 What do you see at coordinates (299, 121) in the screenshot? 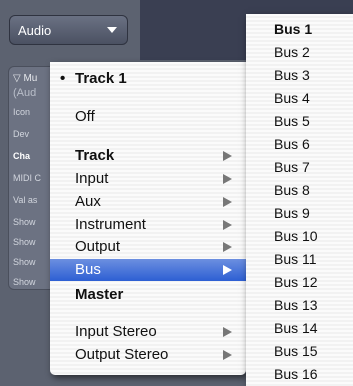
I see `bus-item: Bus 5` at bounding box center [299, 121].